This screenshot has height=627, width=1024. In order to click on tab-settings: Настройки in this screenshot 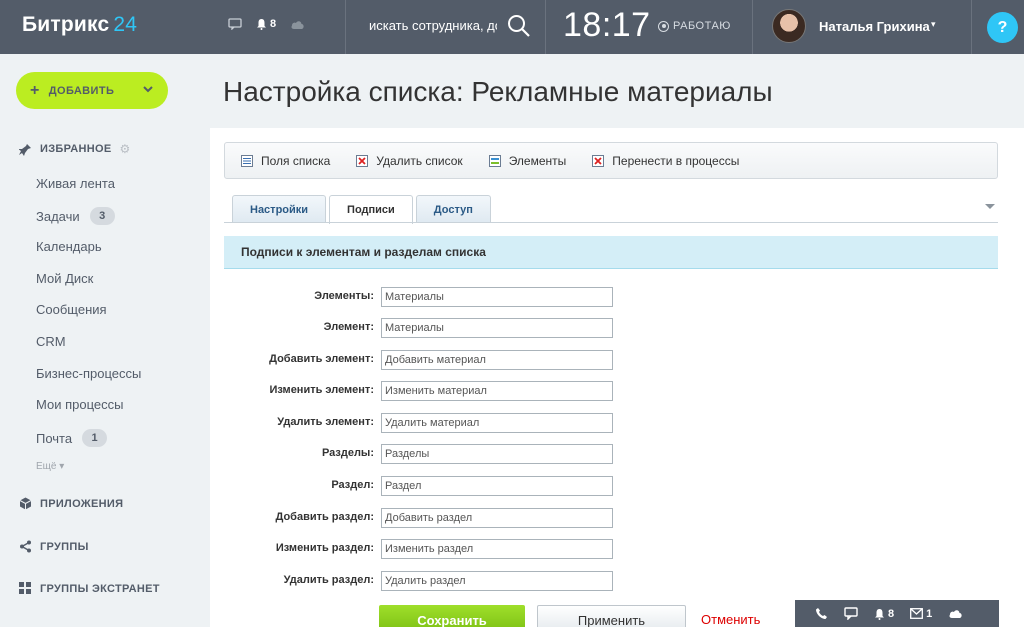, I will do `click(279, 209)`.